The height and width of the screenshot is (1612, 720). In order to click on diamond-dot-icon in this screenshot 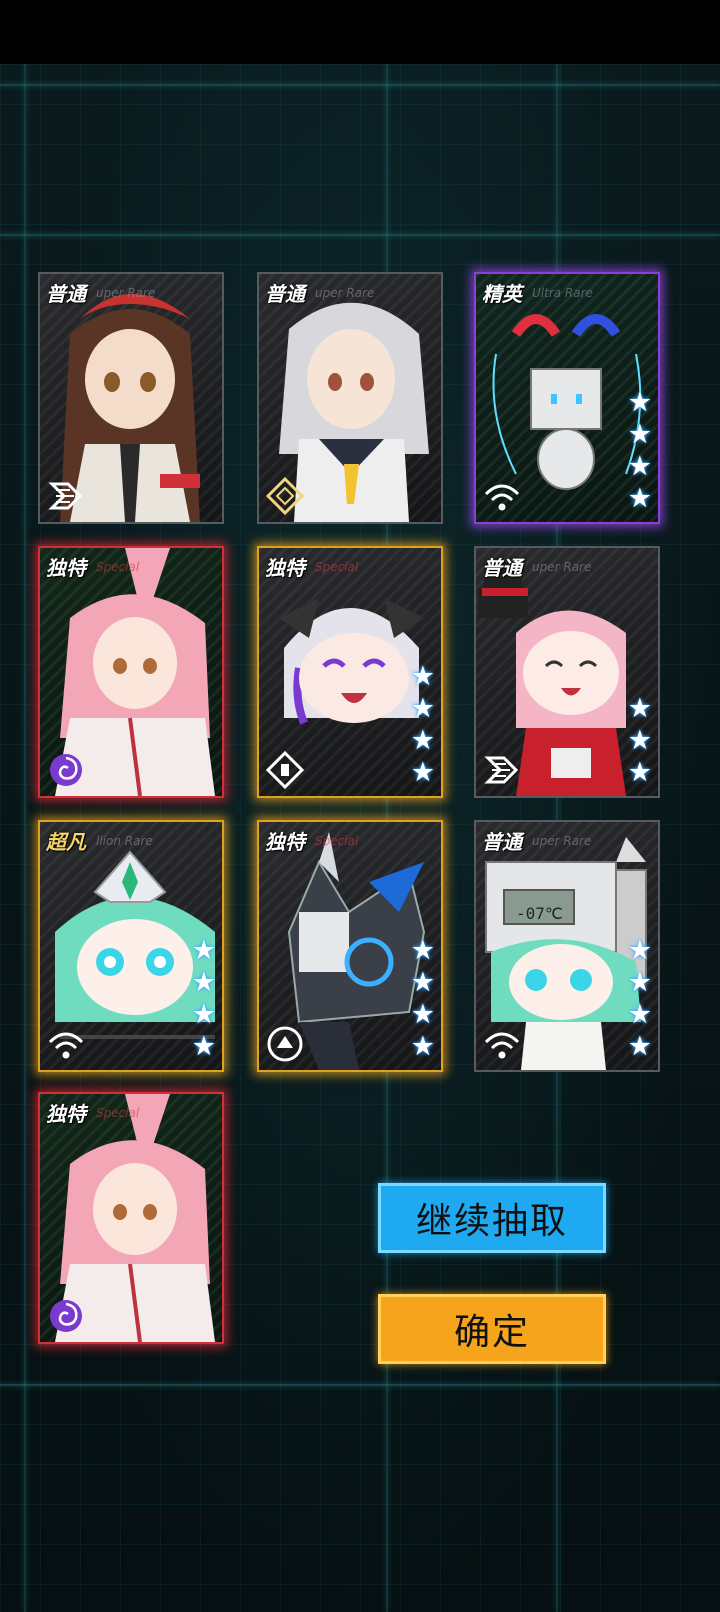, I will do `click(285, 770)`.